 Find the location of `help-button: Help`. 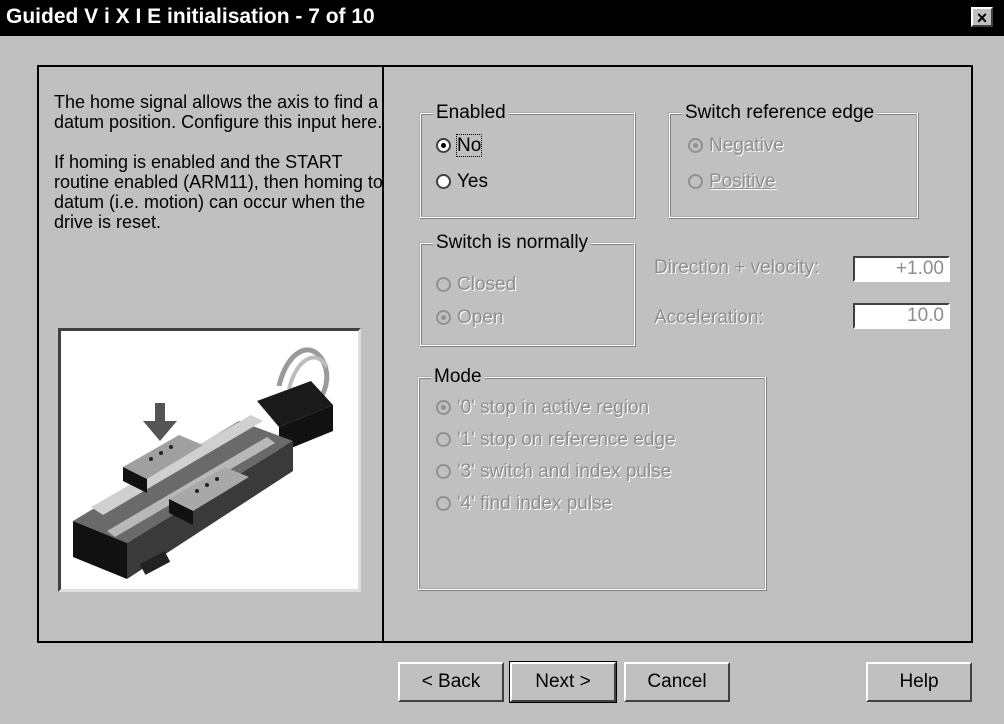

help-button: Help is located at coordinates (919, 682).